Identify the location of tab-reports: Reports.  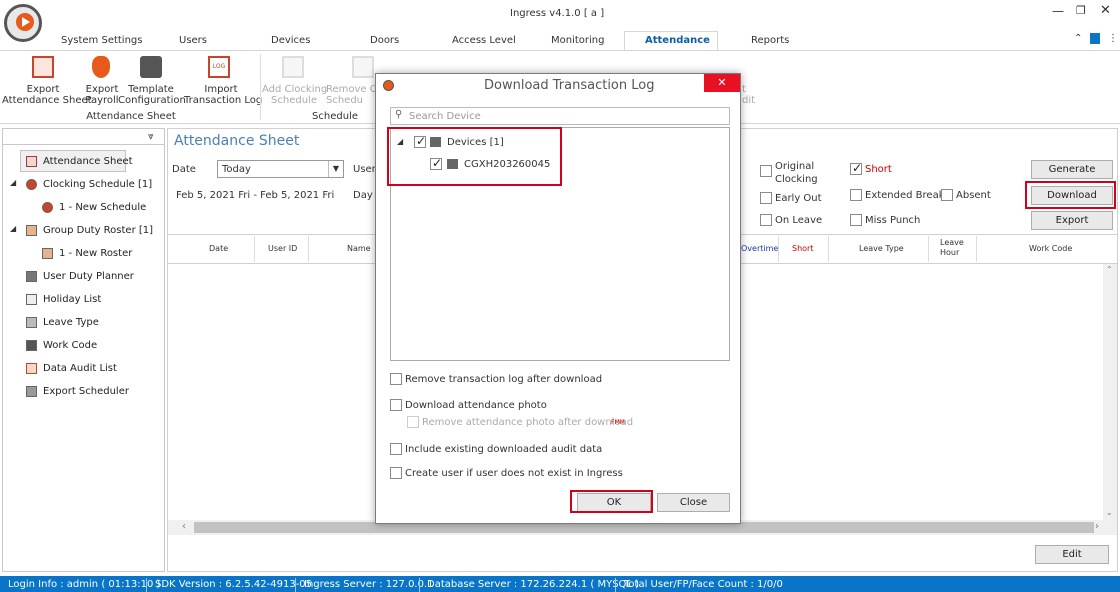
(770, 40).